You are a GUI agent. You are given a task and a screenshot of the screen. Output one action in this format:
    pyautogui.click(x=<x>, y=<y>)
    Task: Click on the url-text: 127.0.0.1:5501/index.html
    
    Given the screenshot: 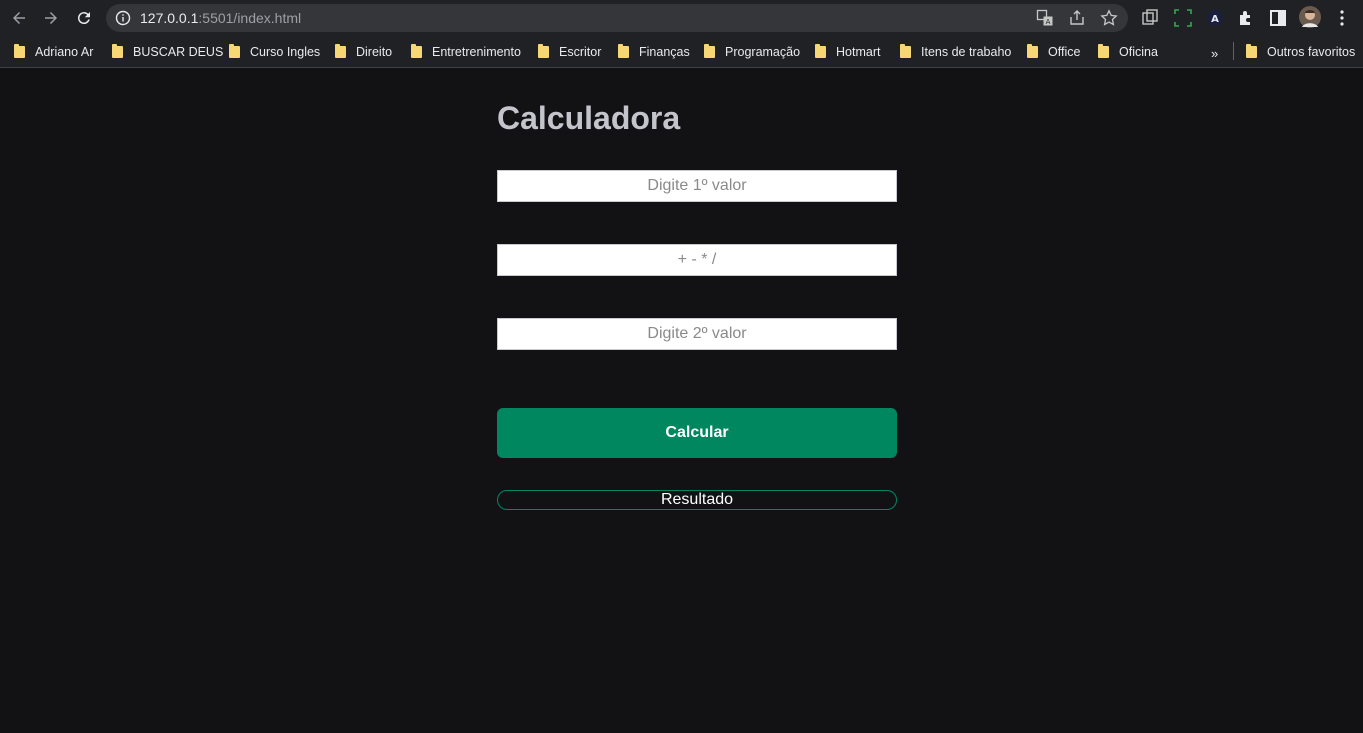 What is the action you would take?
    pyautogui.click(x=220, y=18)
    